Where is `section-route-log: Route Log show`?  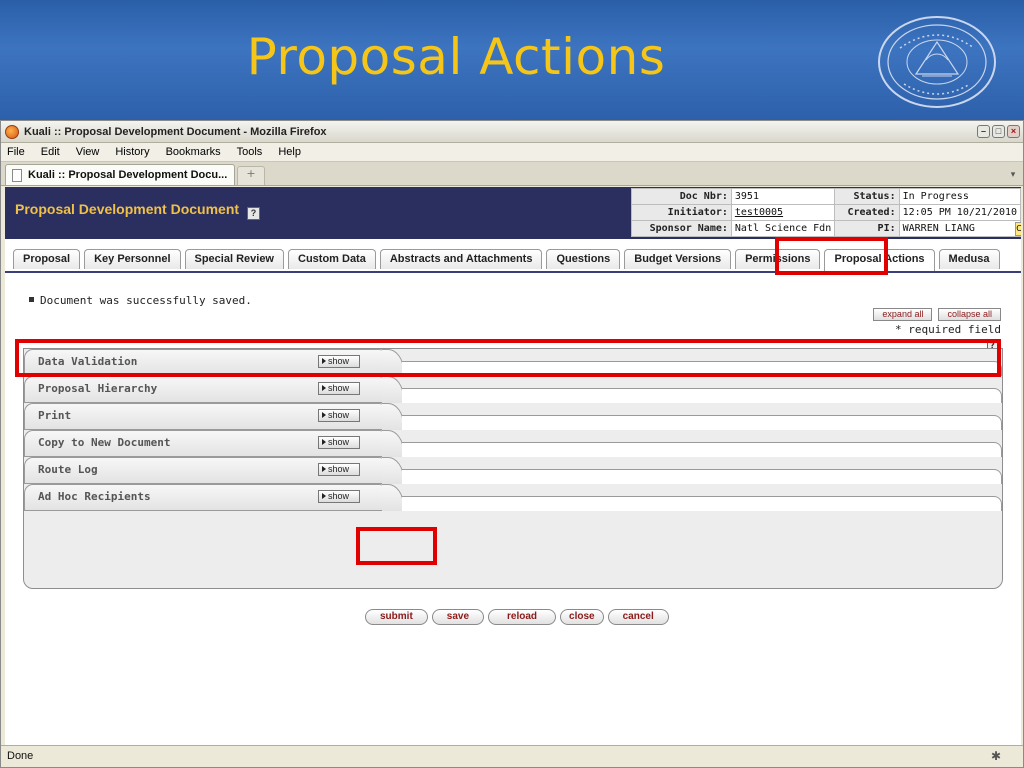
section-route-log: Route Log show is located at coordinates (513, 470).